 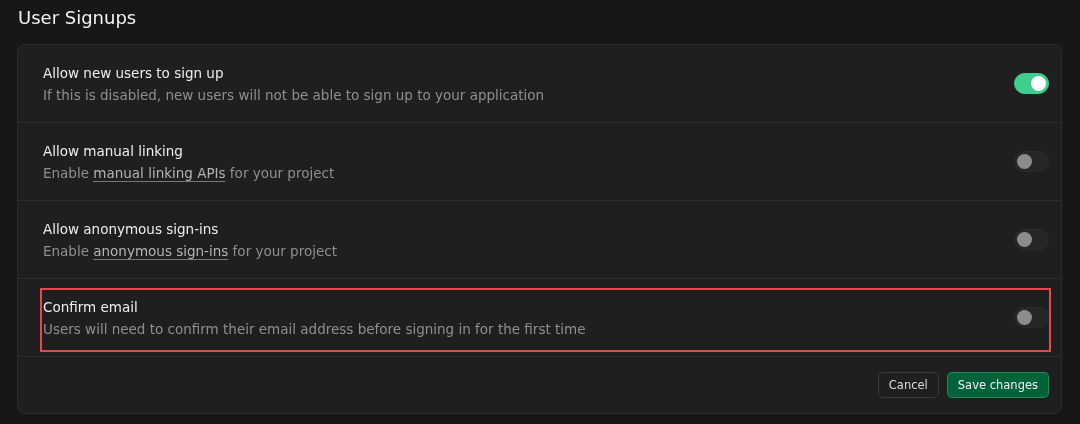 What do you see at coordinates (91, 306) in the screenshot?
I see `setting-label: Confirm email` at bounding box center [91, 306].